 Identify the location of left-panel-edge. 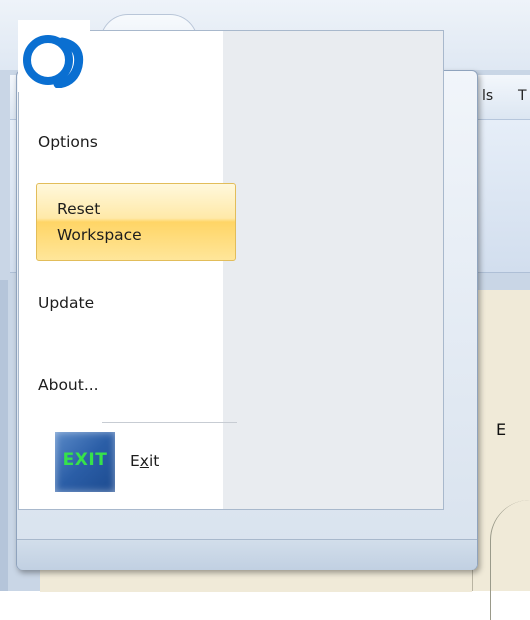
(4, 435).